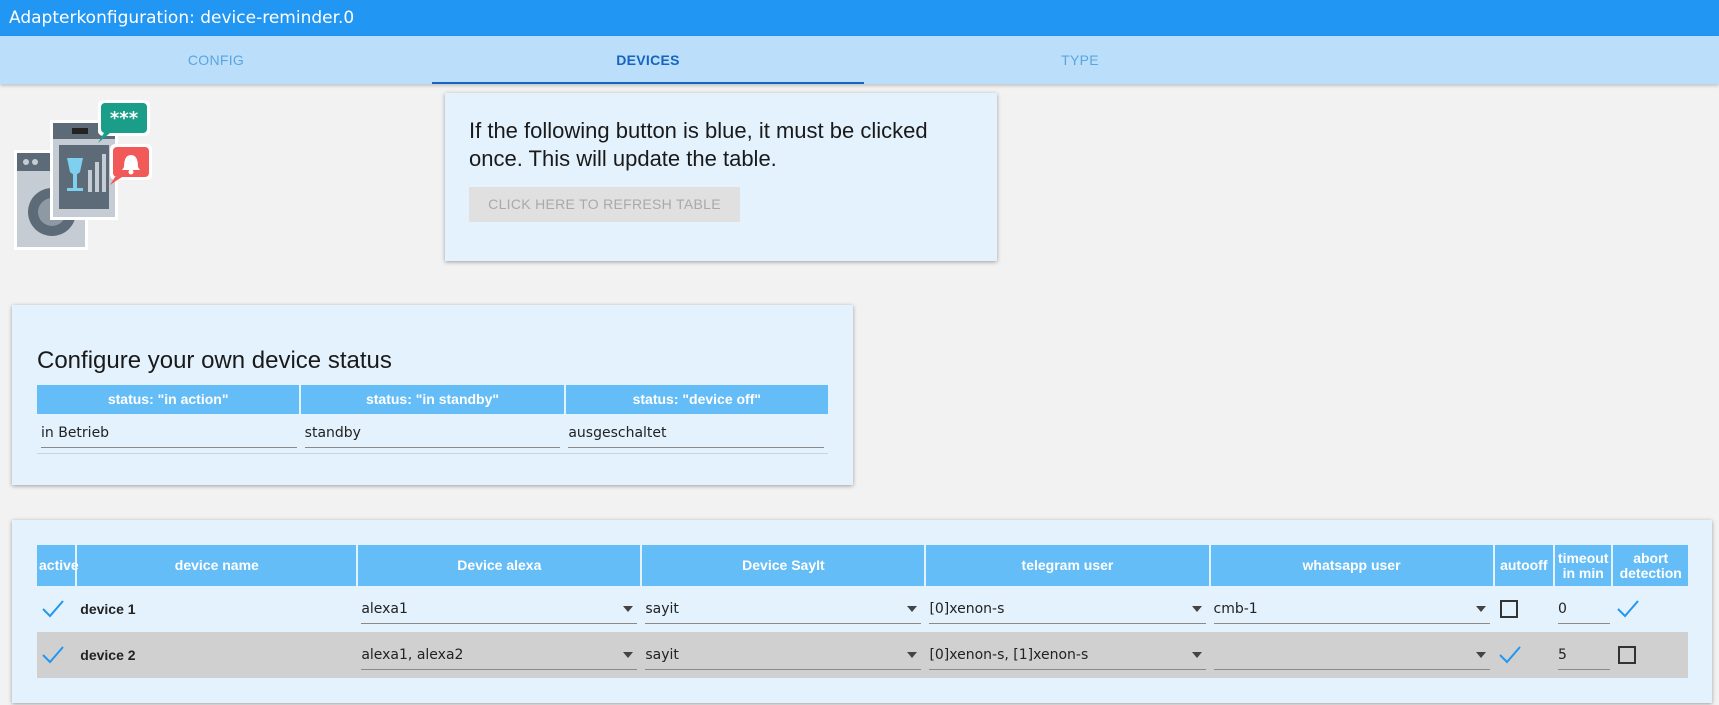 This screenshot has height=705, width=1719. I want to click on status-in-action-input, so click(169, 433).